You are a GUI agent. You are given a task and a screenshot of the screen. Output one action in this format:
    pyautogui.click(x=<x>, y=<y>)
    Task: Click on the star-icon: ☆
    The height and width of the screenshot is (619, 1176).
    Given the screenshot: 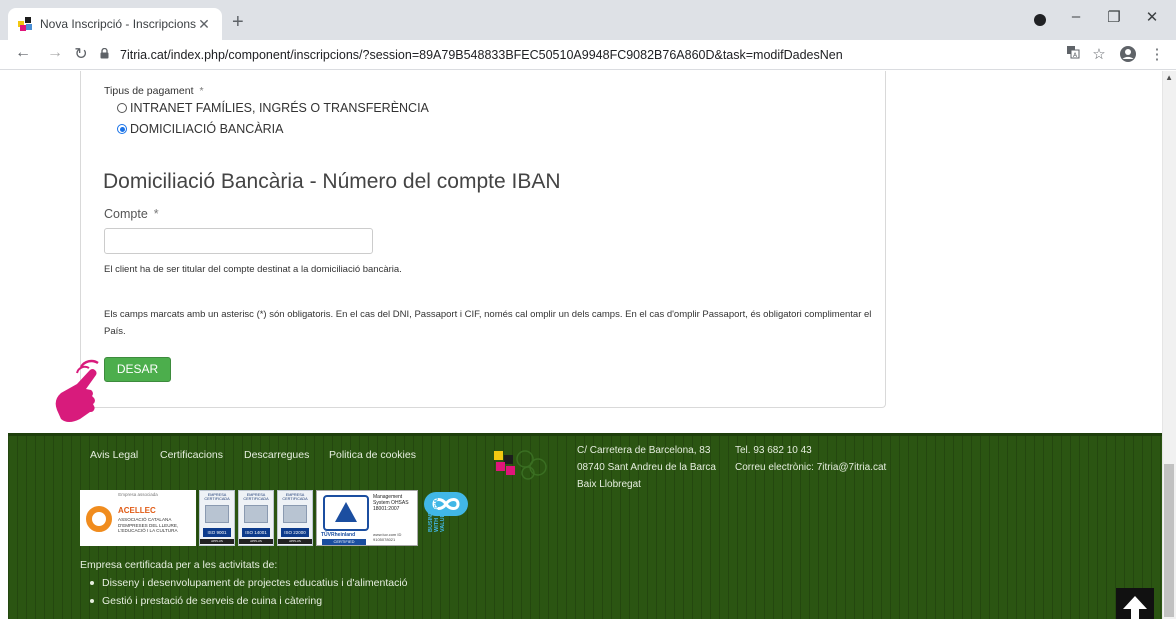 What is the action you would take?
    pyautogui.click(x=1099, y=54)
    